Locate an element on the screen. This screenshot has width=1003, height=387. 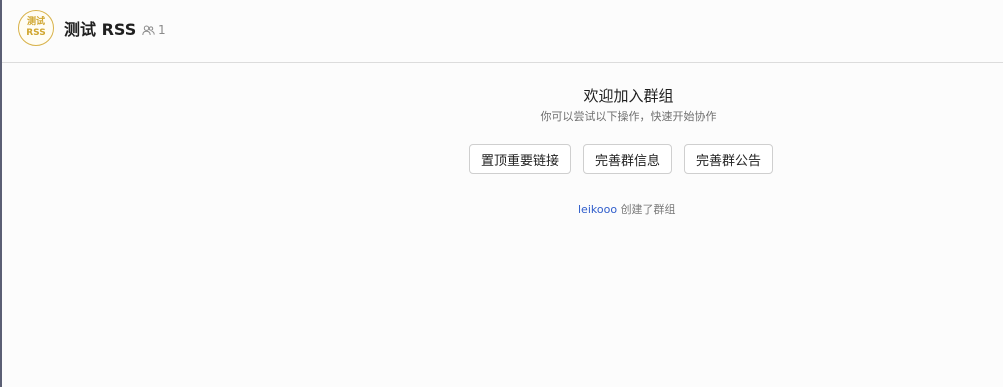
welcome-panel: 欢迎加入群组 你可以尝试以下操作，快速开始协作 is located at coordinates (501, 105).